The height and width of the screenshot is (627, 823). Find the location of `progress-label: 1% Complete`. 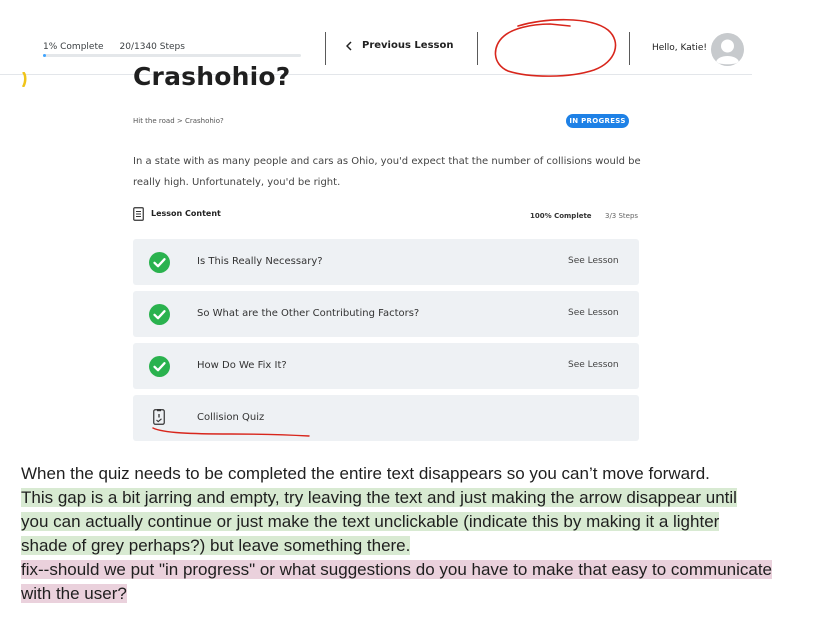

progress-label: 1% Complete is located at coordinates (73, 47).